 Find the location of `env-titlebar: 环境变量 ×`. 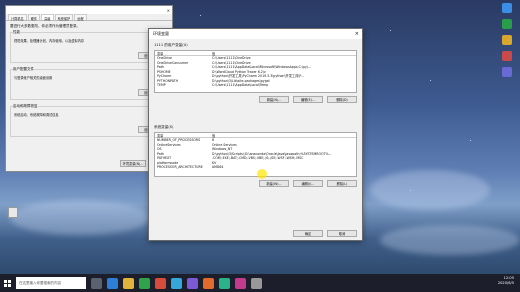

env-titlebar: 环境变量 × is located at coordinates (255, 34).